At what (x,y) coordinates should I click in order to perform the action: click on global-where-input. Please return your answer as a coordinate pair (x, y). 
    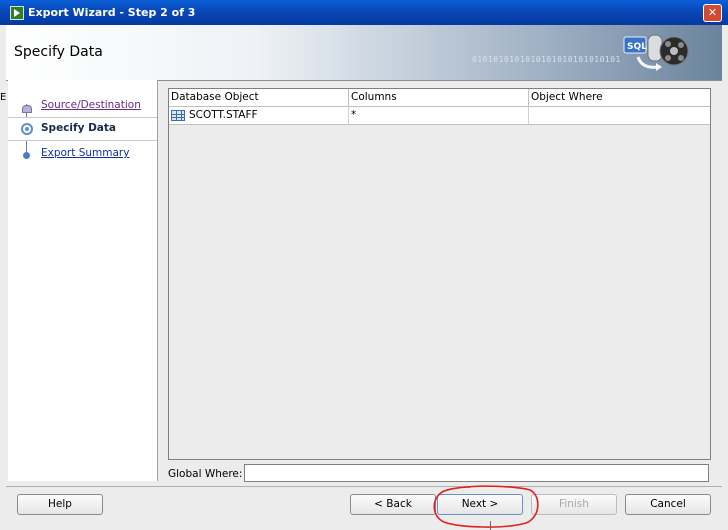
    Looking at the image, I should click on (476, 473).